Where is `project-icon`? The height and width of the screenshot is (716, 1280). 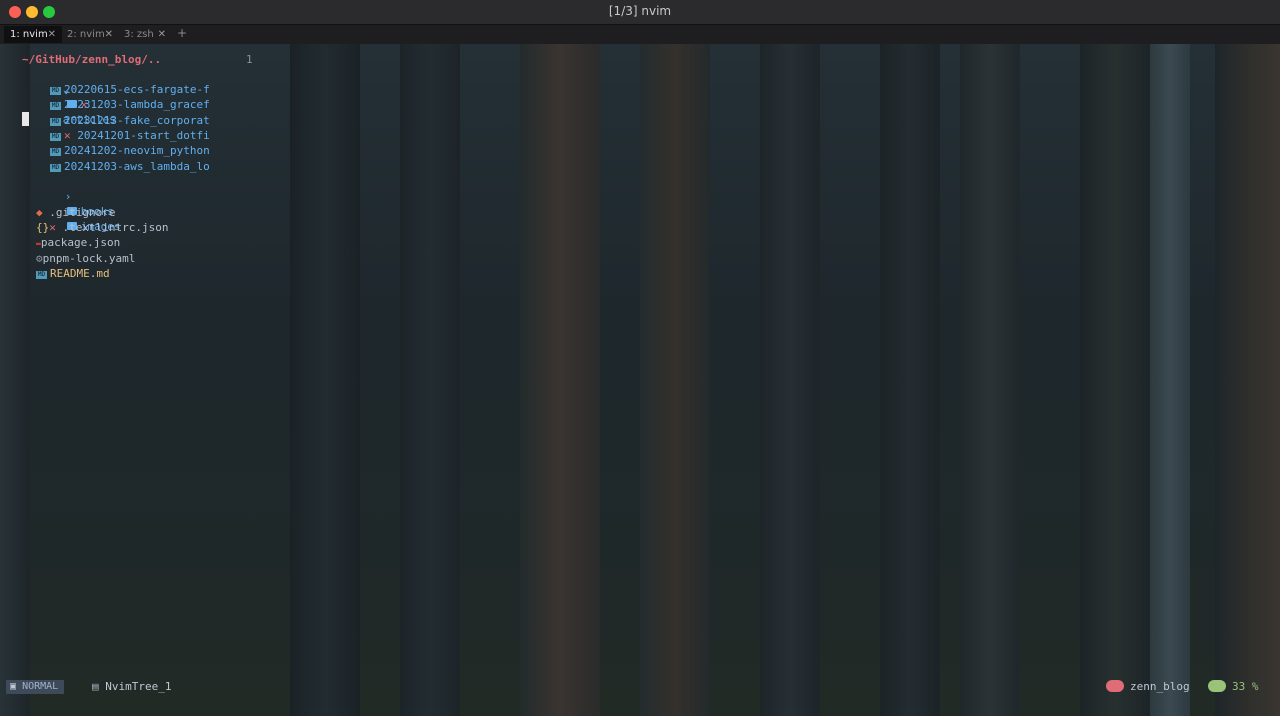
project-icon is located at coordinates (1115, 686).